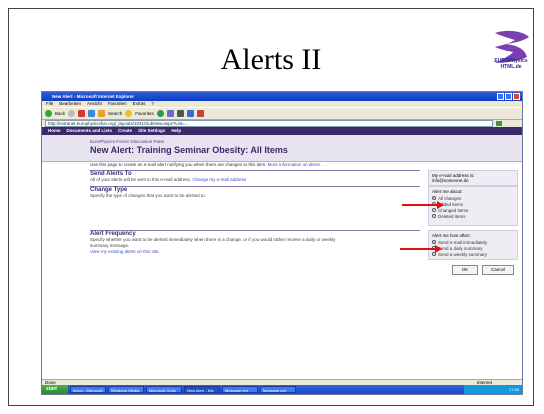  What do you see at coordinates (508, 96) in the screenshot?
I see `maximize-button` at bounding box center [508, 96].